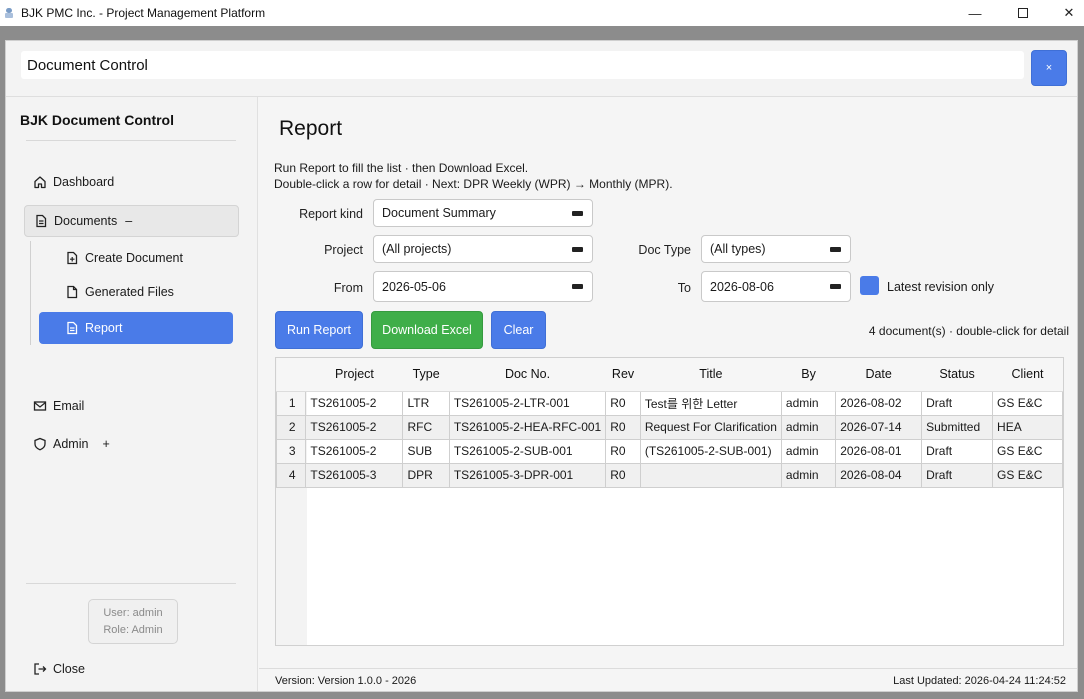 The image size is (1084, 699). Describe the element at coordinates (979, 681) in the screenshot. I see `last-updated-text: Last Updated: 2026-04-24 11:24:52` at that location.